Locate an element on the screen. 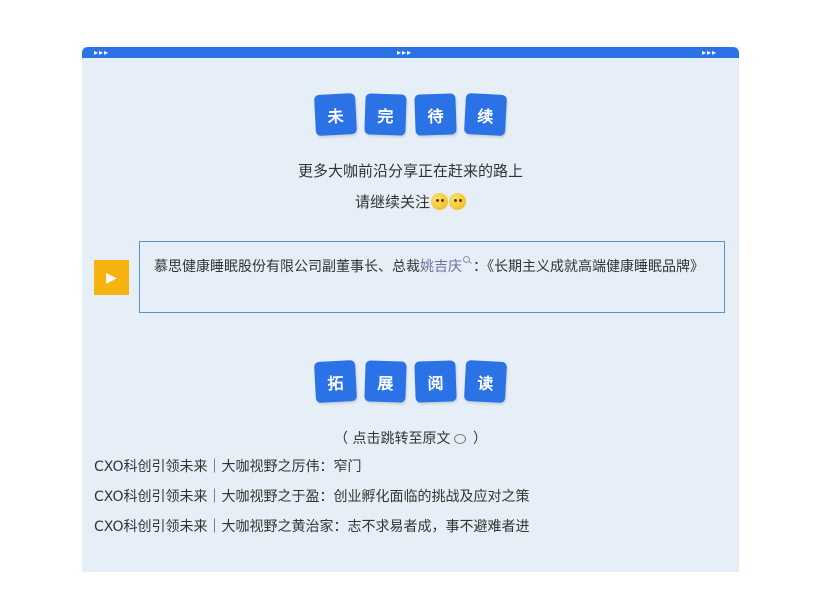 The image size is (820, 612). title-tile: 未 is located at coordinates (335, 114).